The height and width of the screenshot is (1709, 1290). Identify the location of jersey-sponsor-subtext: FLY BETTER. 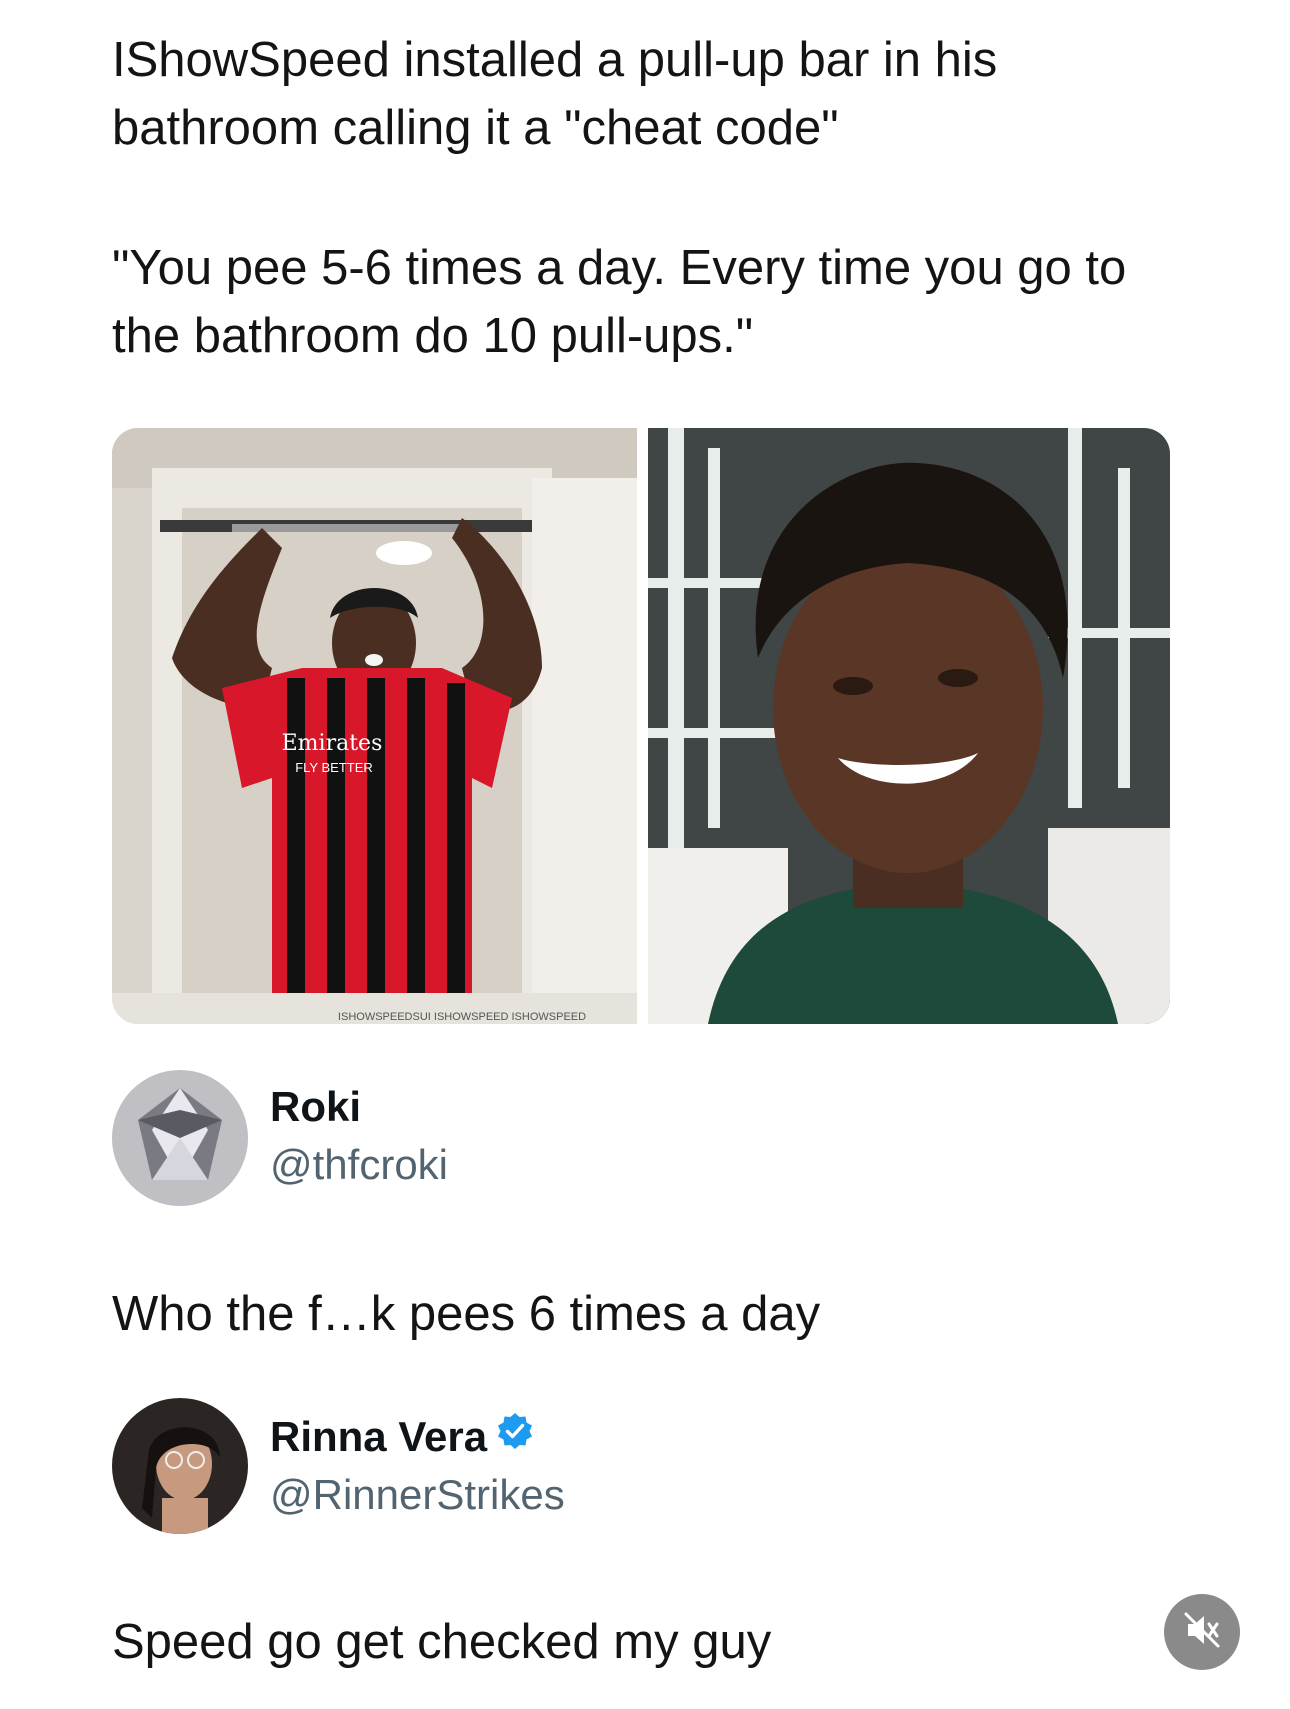
(334, 767).